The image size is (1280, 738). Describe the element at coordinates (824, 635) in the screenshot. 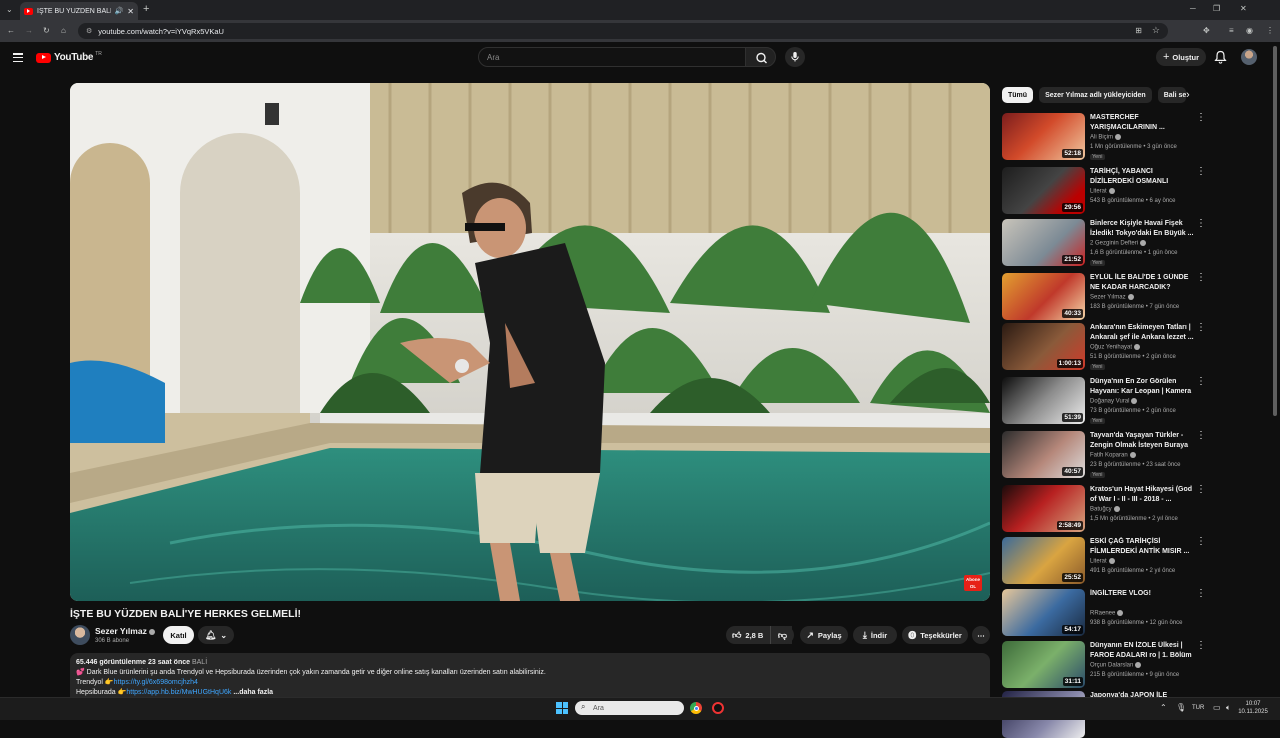

I see `share-button: ↗ Paylaş` at that location.